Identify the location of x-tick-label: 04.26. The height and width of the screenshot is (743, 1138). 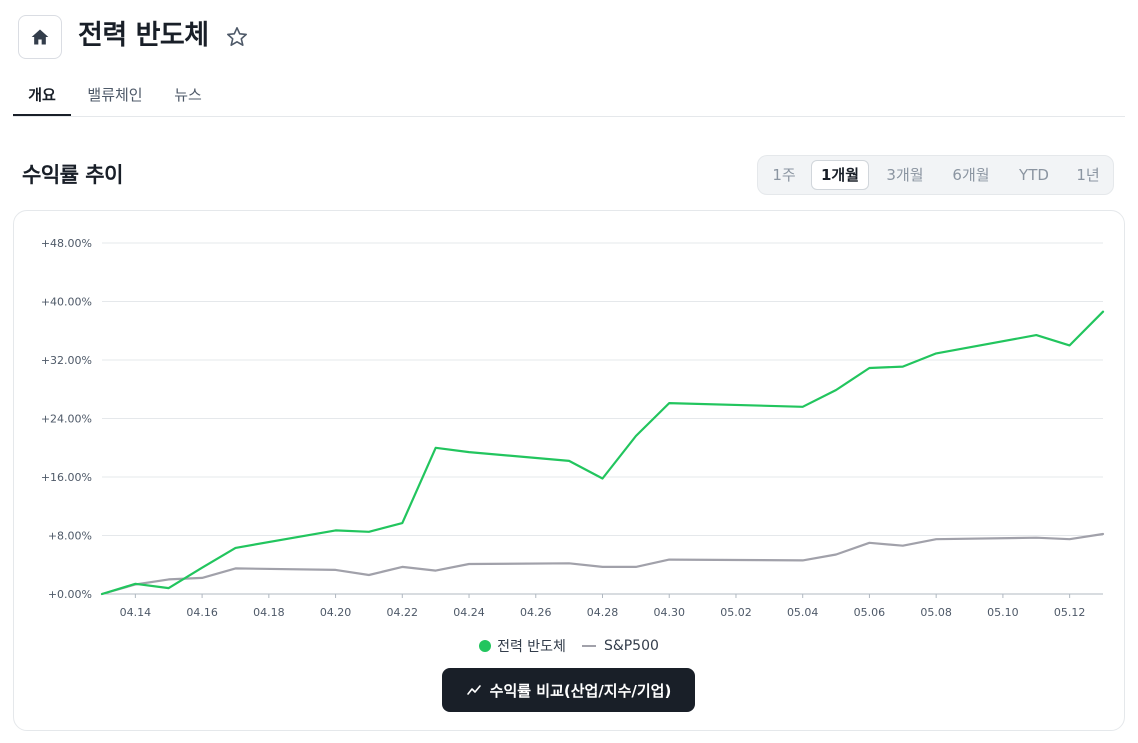
(536, 612).